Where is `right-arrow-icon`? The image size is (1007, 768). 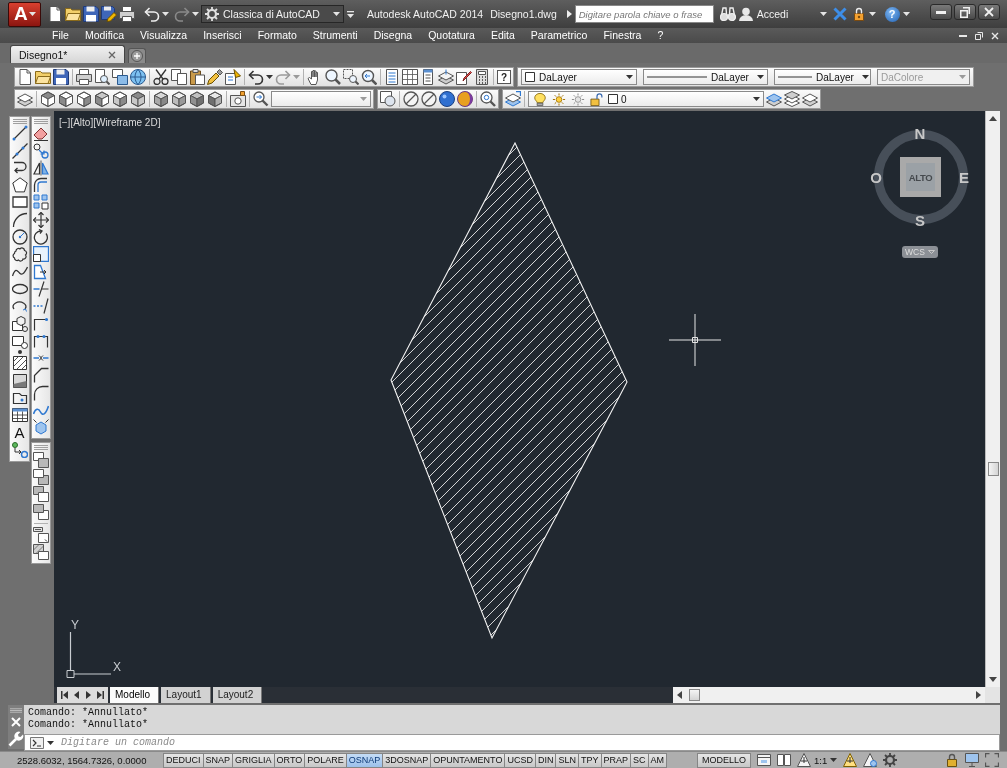
right-arrow-icon is located at coordinates (978, 695).